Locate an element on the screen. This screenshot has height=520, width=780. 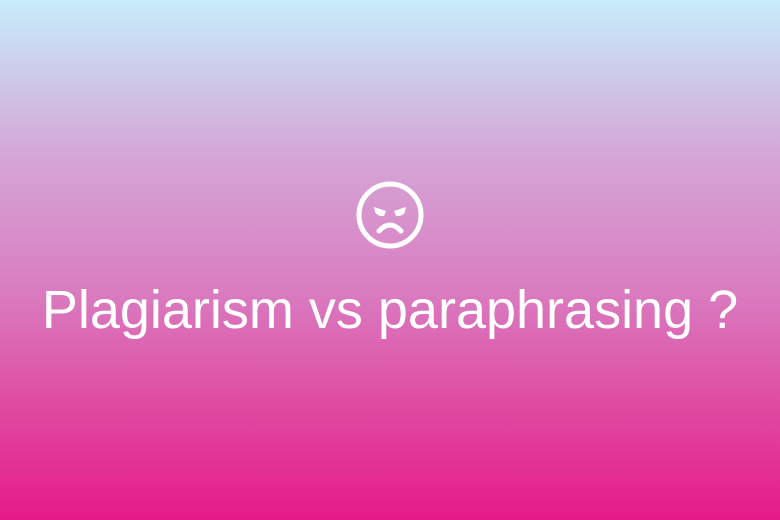
page-title: Plagiarism vs paraphrasing ? is located at coordinates (390, 310).